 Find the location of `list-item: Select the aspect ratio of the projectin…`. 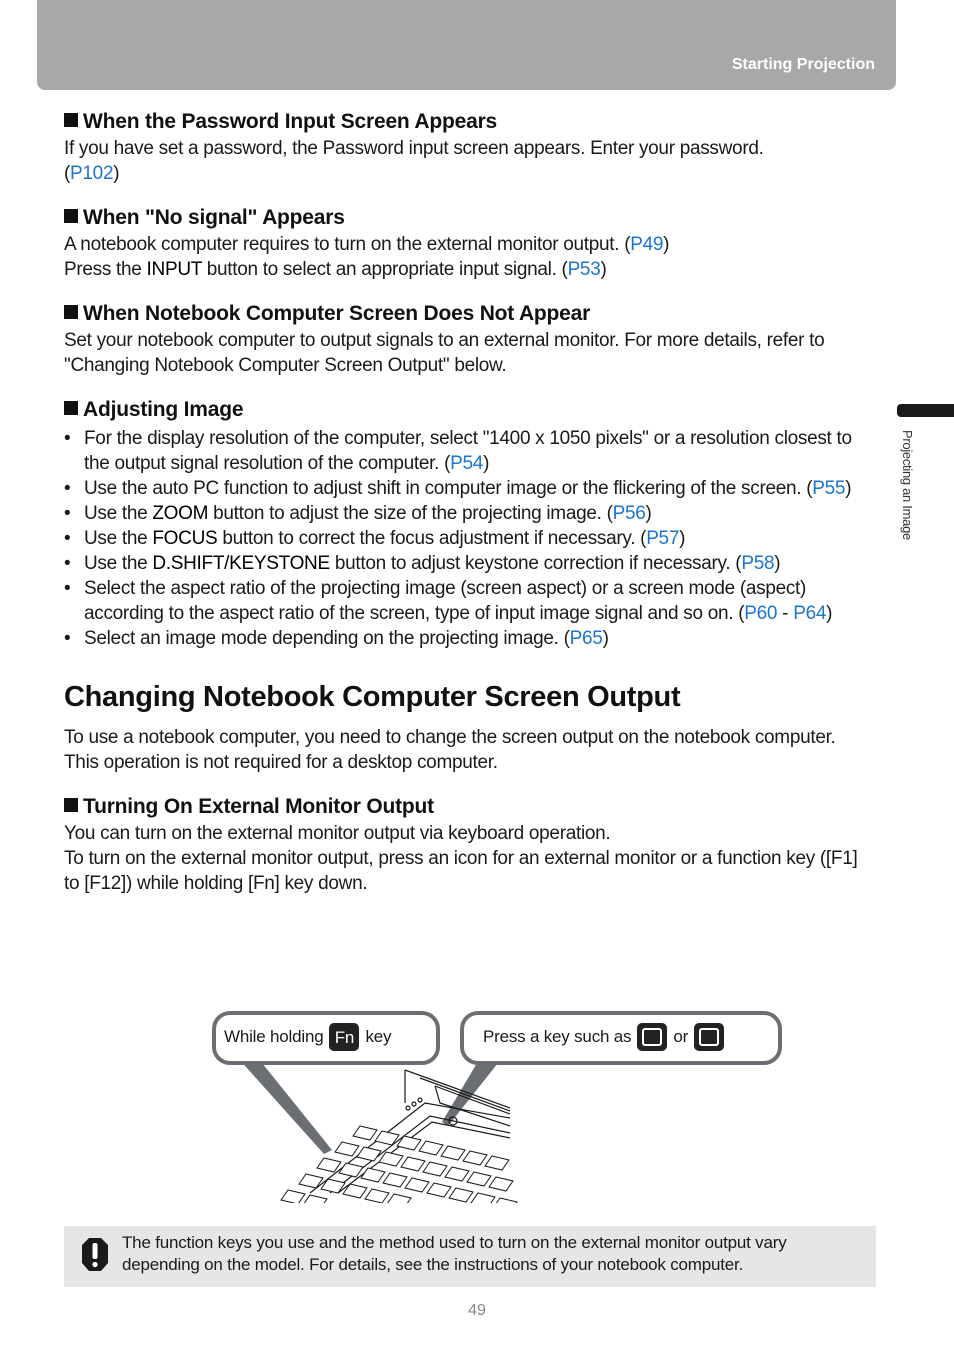

list-item: Select the aspect ratio of the projectin… is located at coordinates (470, 601).